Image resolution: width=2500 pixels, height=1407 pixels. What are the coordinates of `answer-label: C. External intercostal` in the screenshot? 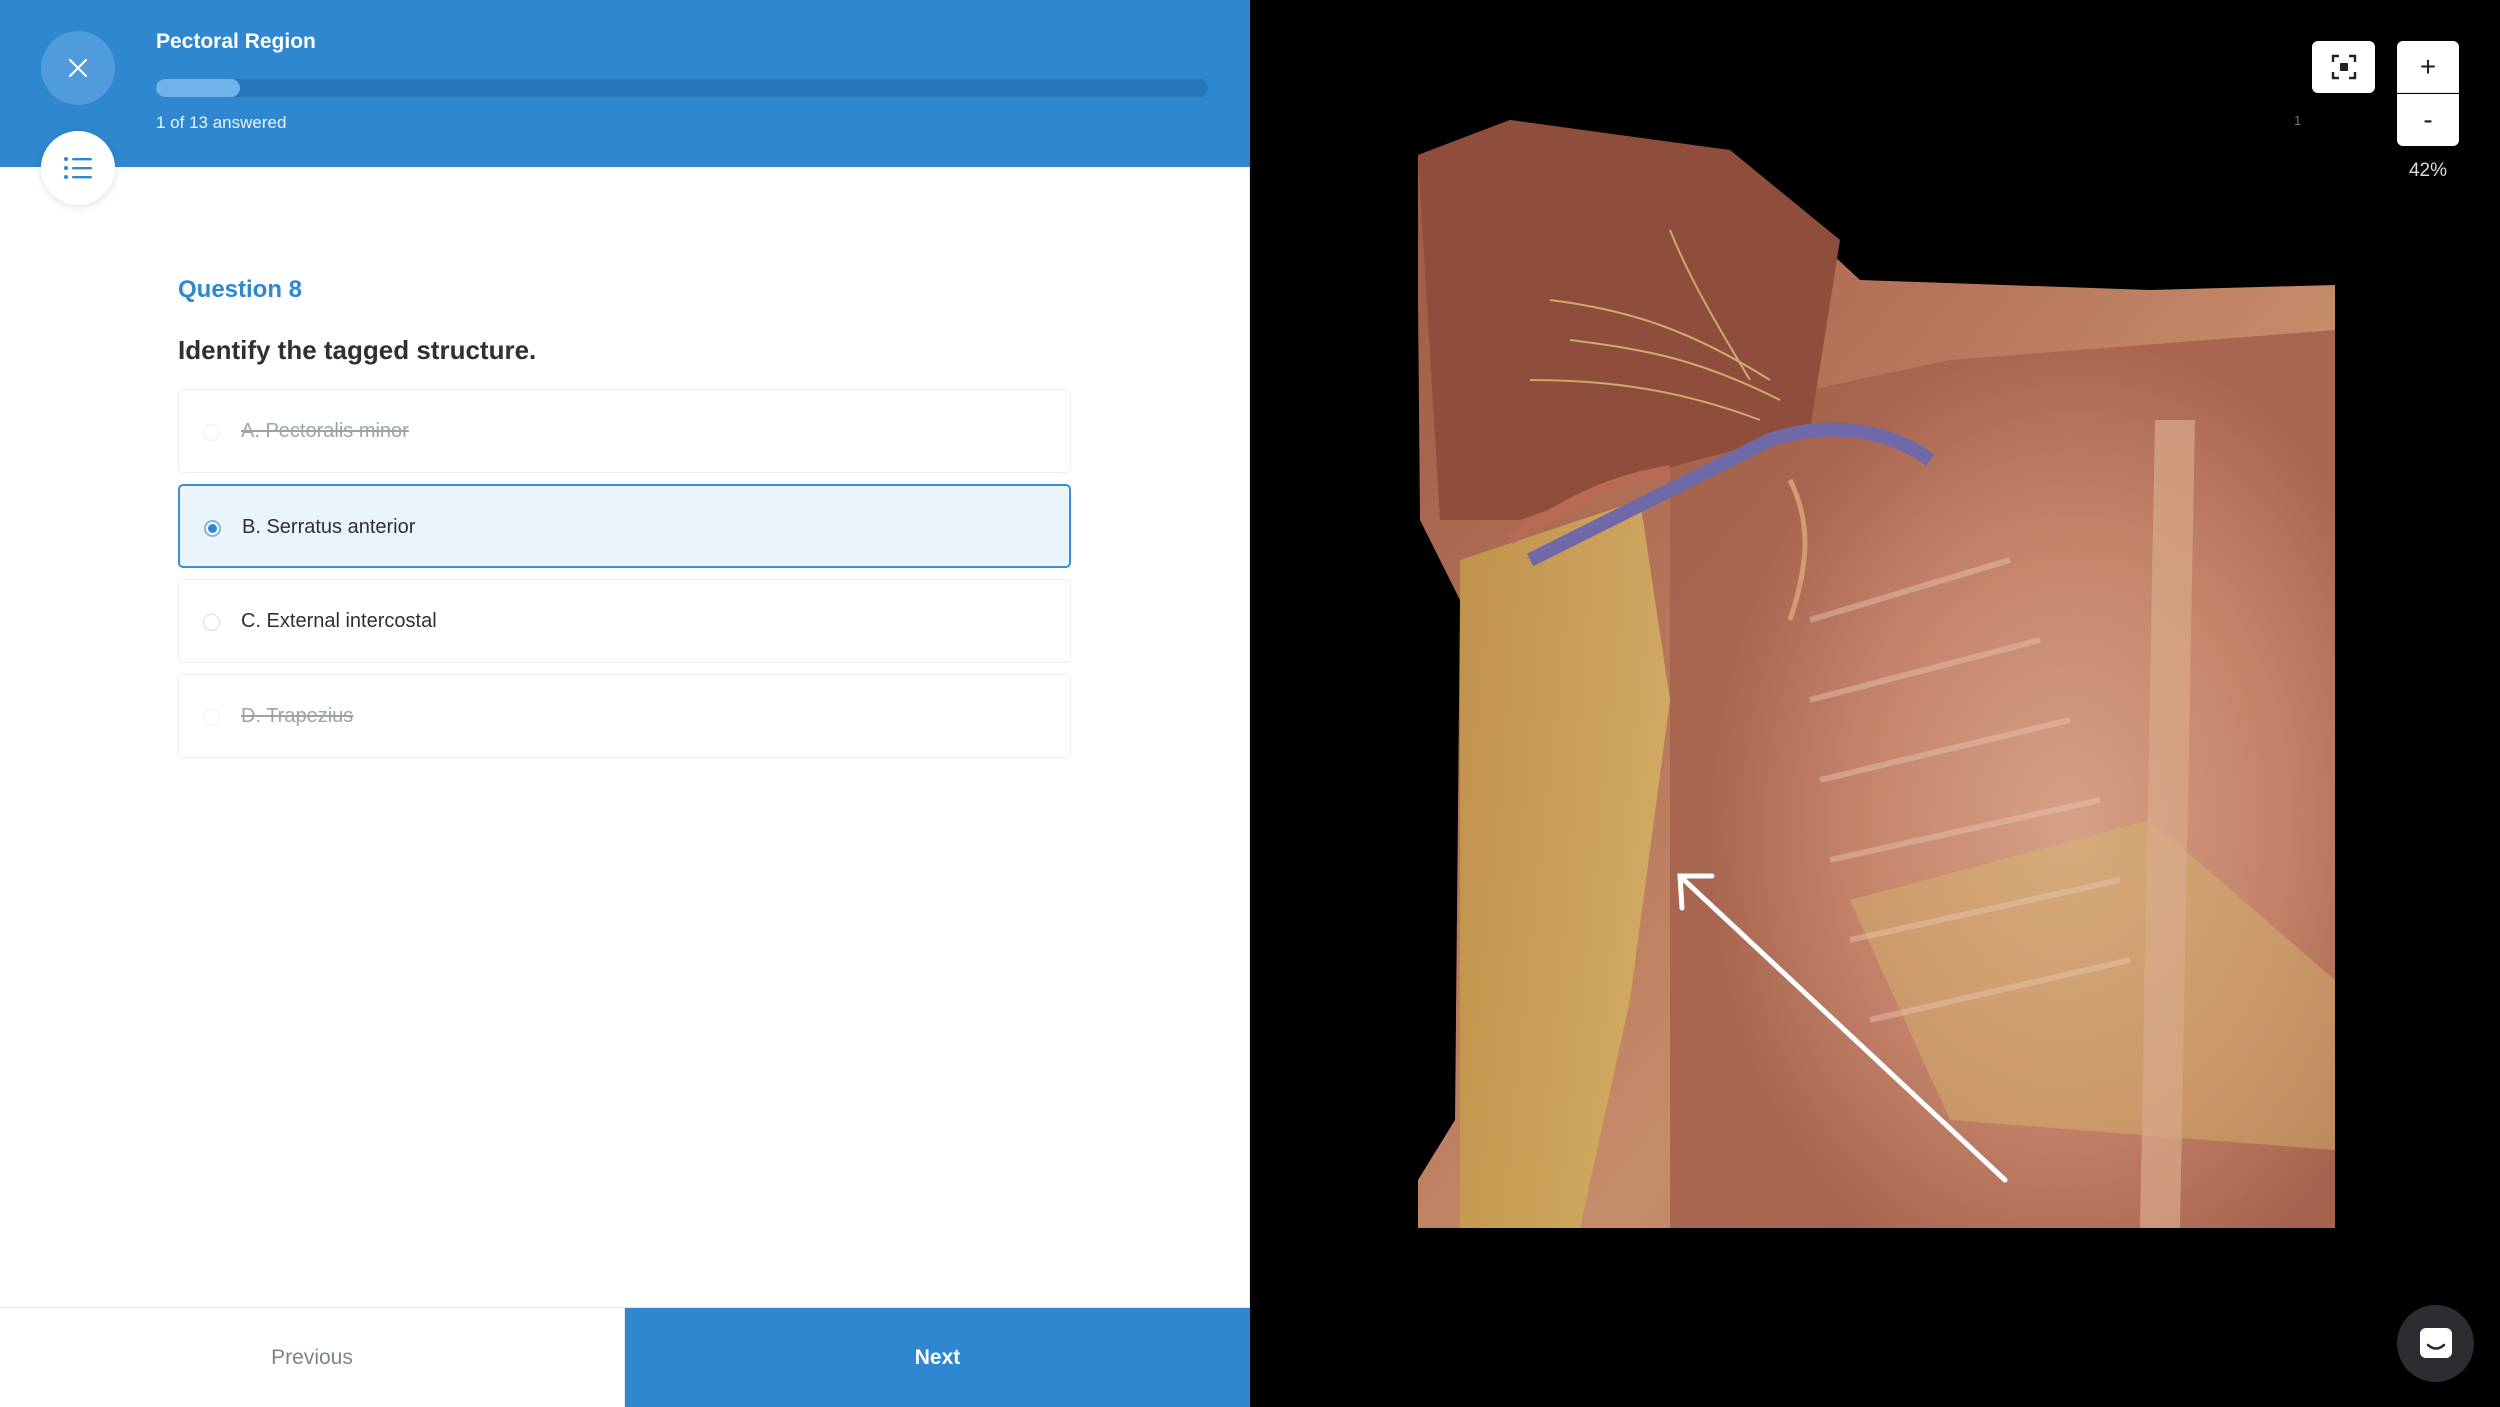 It's located at (339, 620).